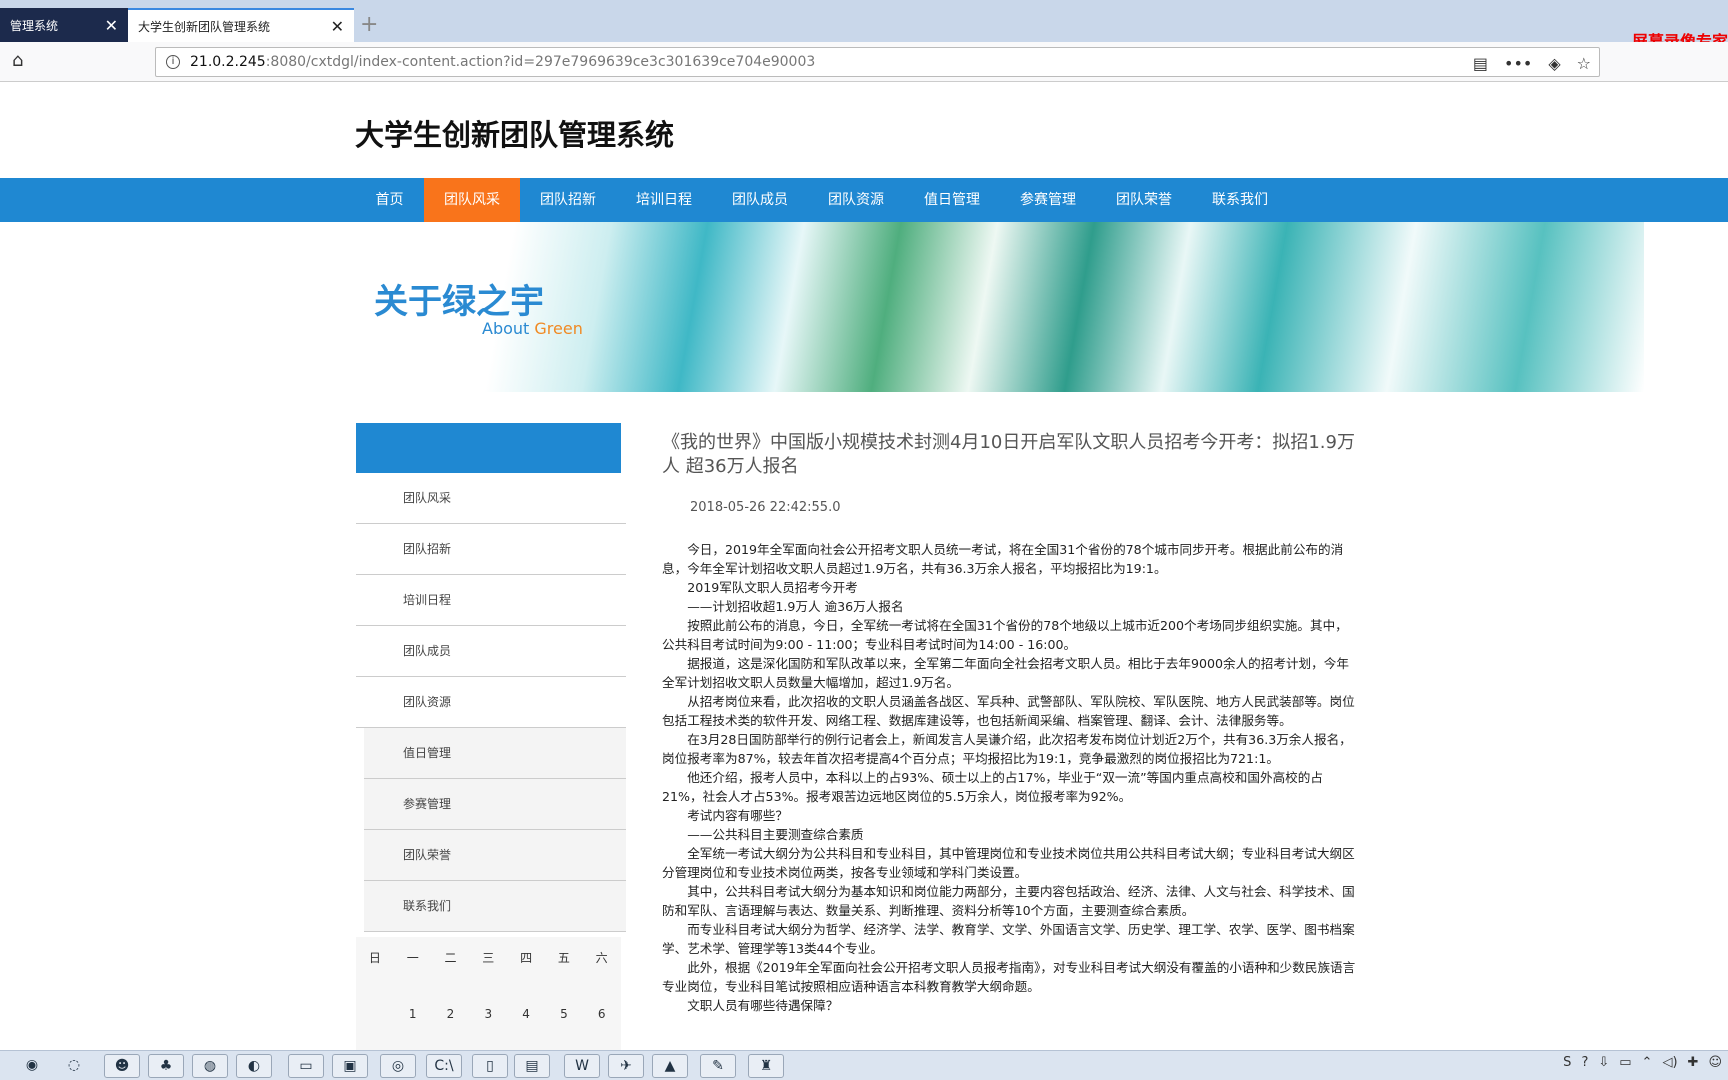 The width and height of the screenshot is (1728, 1080). Describe the element at coordinates (459, 302) in the screenshot. I see `banner-title: 关于绿之宇` at that location.